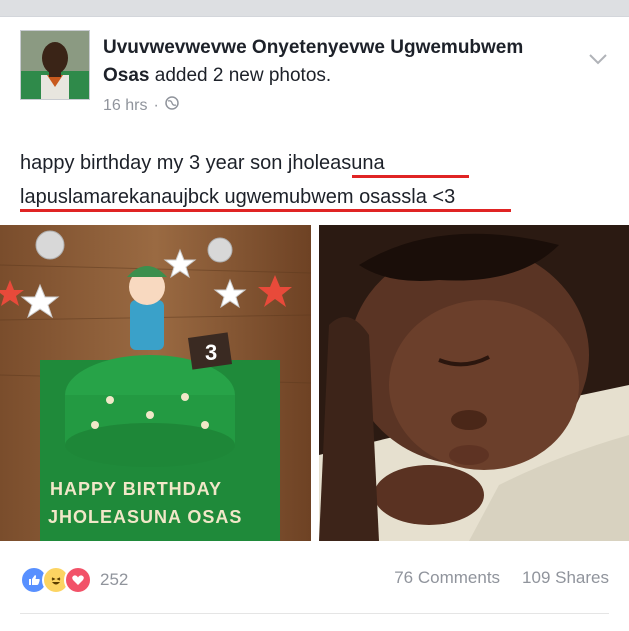  I want to click on globe-icon, so click(172, 105).